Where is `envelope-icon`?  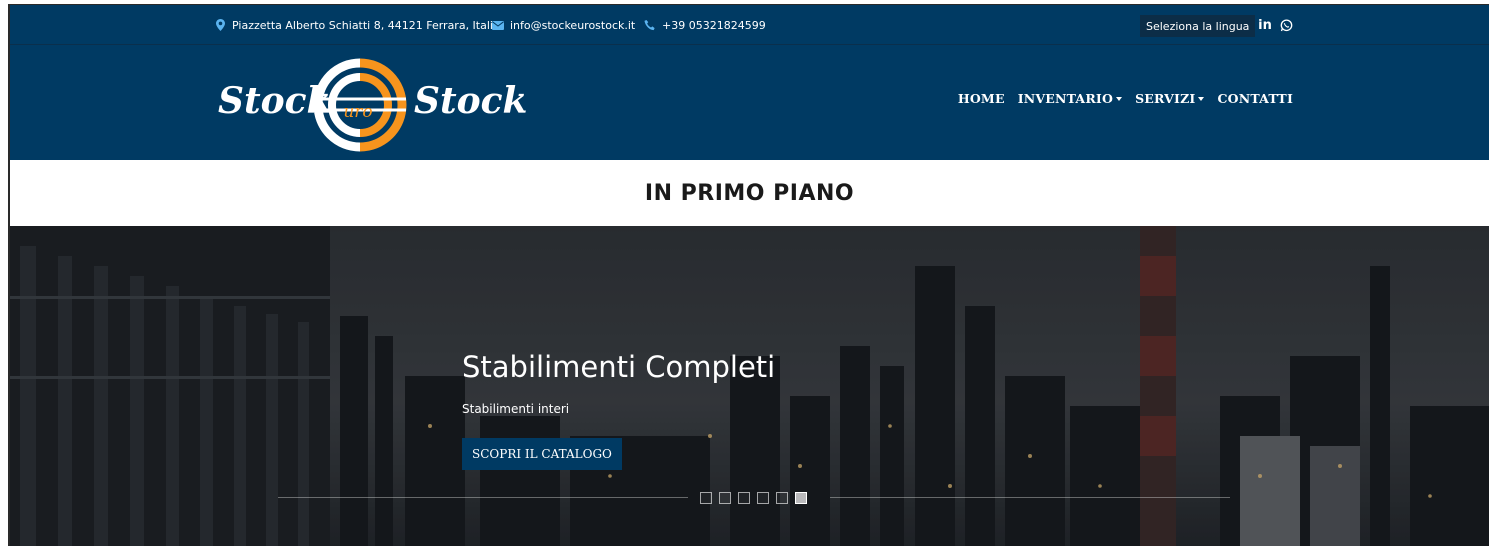 envelope-icon is located at coordinates (498, 25).